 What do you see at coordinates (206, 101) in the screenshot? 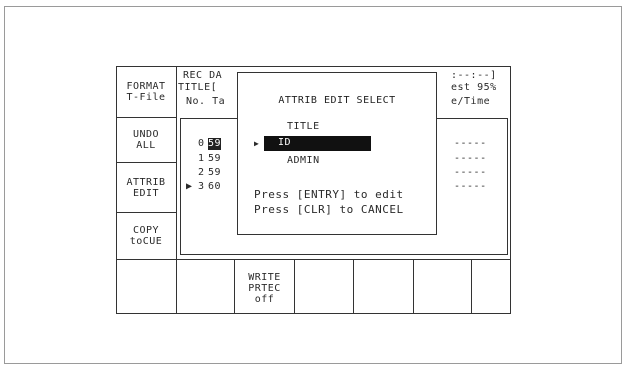
I see `columns-label: No. Ta` at bounding box center [206, 101].